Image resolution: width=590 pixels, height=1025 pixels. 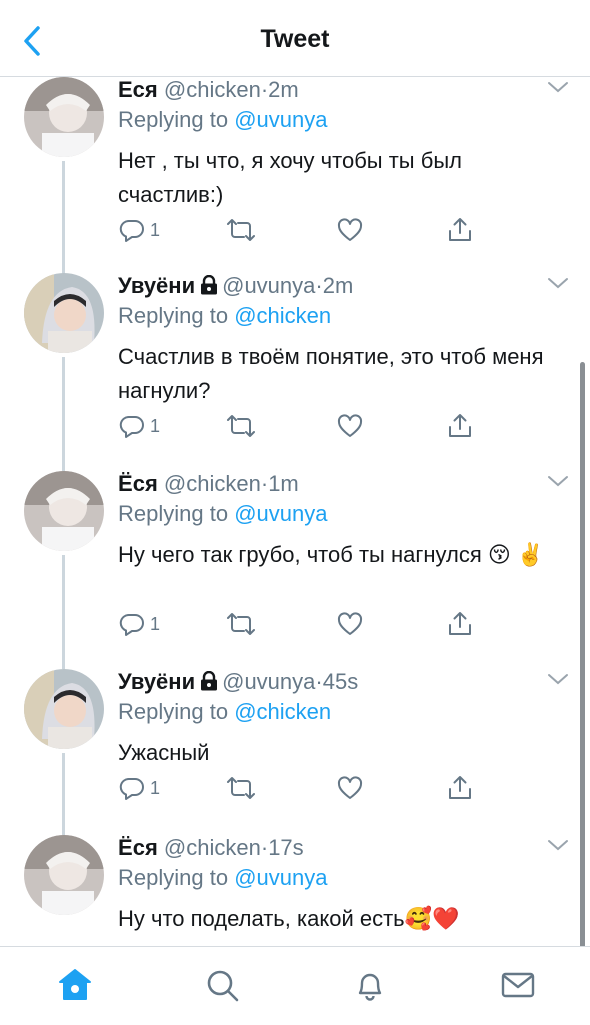 What do you see at coordinates (370, 985) in the screenshot?
I see `notifications-icon` at bounding box center [370, 985].